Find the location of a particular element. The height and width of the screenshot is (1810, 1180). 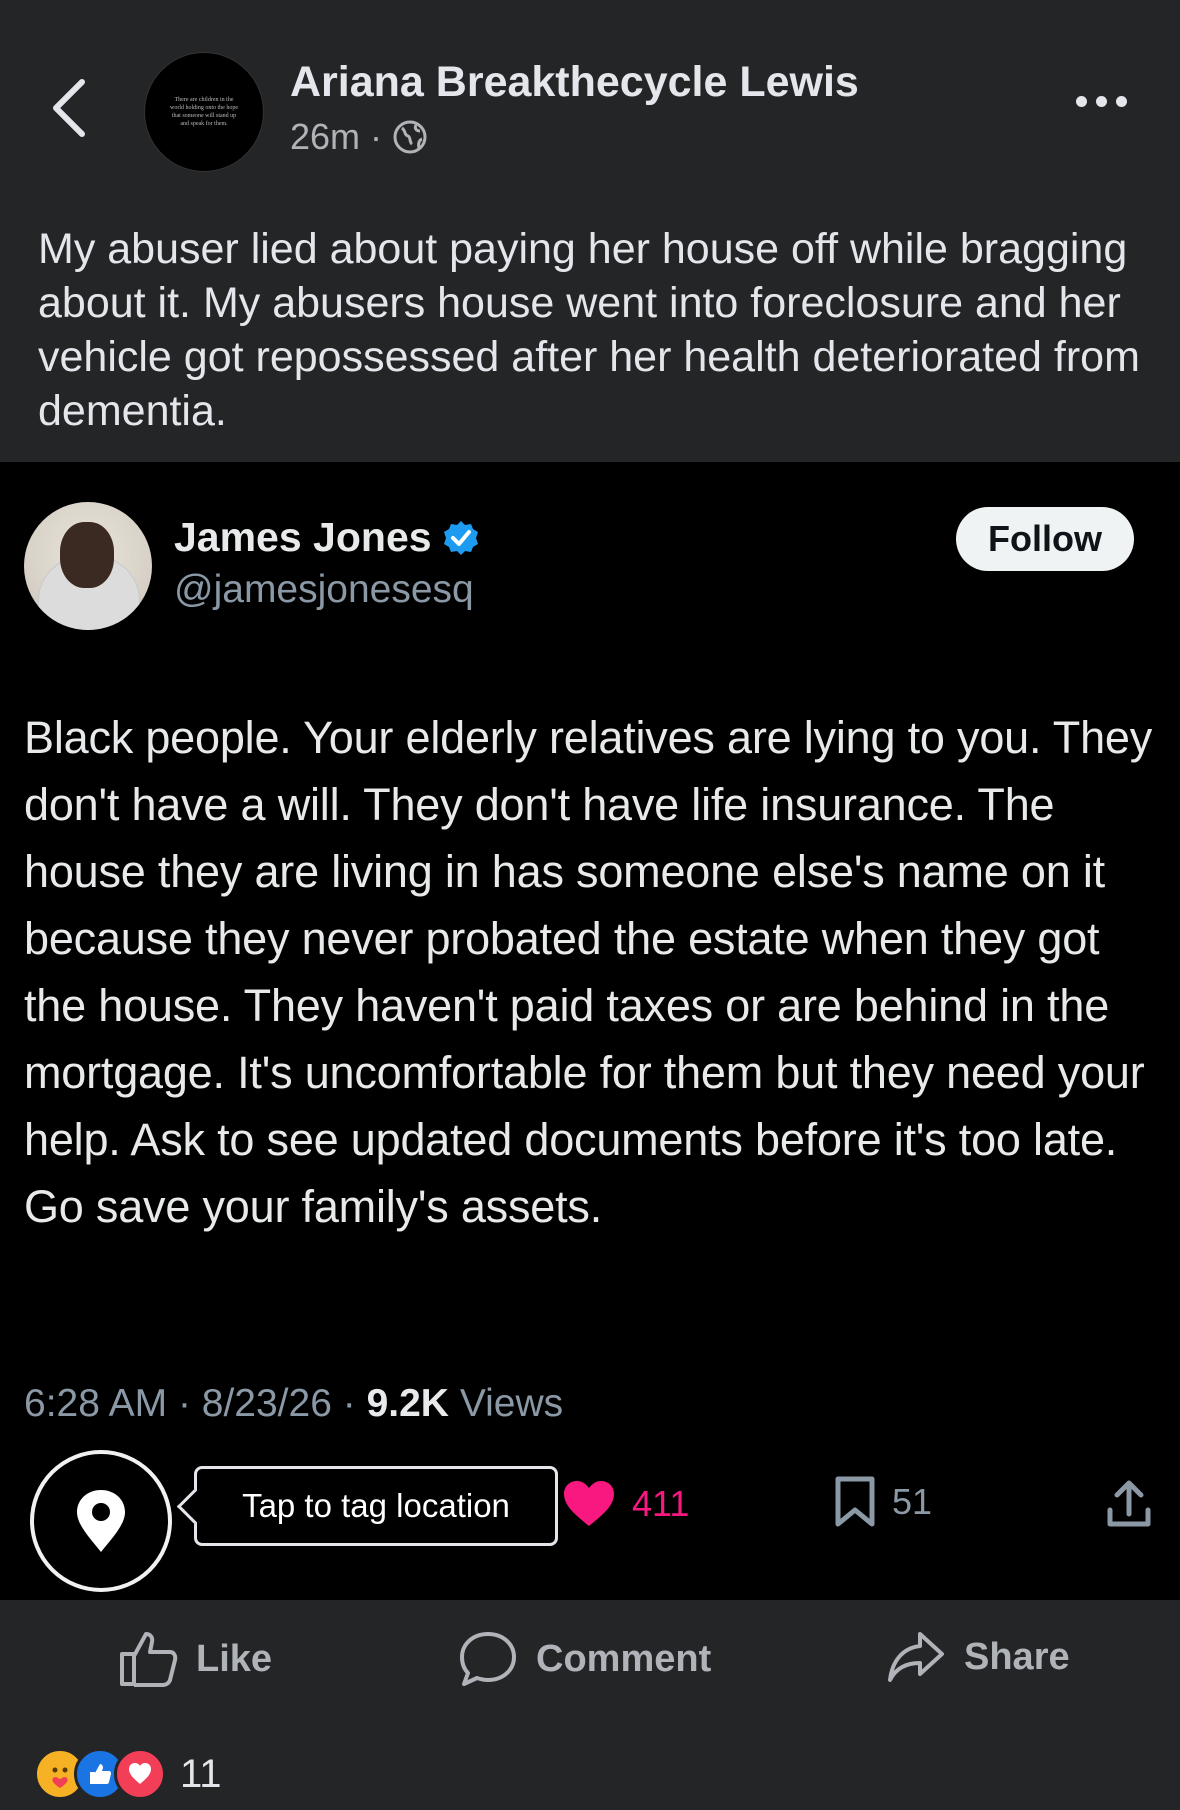

thumbs-up-icon is located at coordinates (149, 1659).